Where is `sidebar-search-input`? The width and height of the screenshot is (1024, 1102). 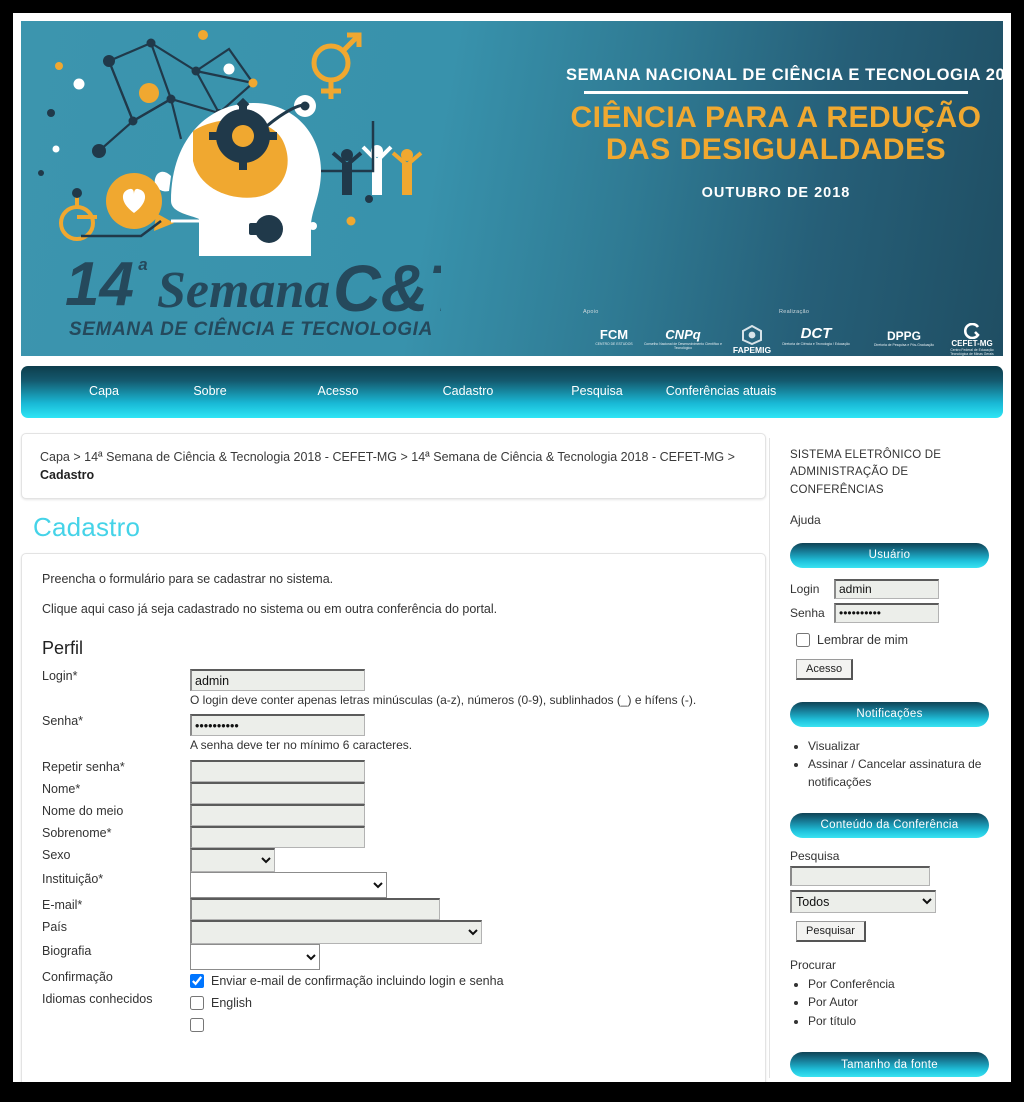
sidebar-search-input is located at coordinates (860, 875).